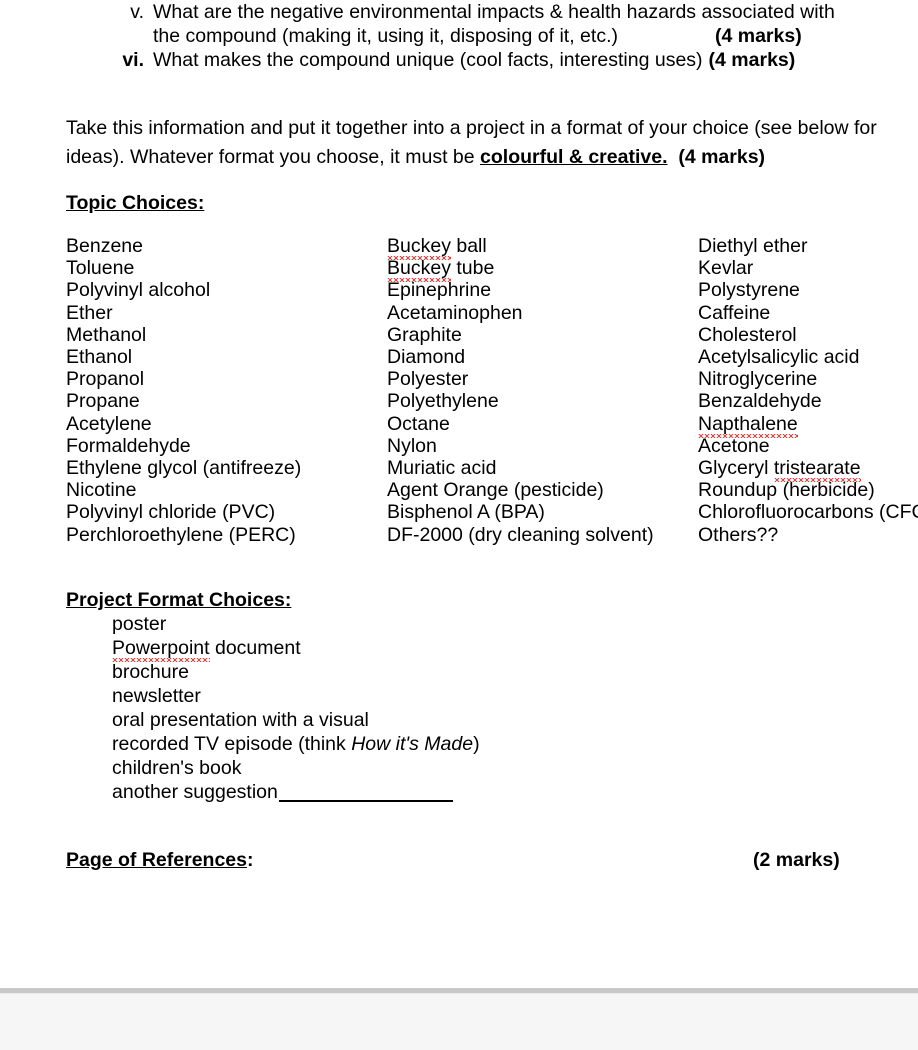  What do you see at coordinates (89, 312) in the screenshot?
I see `topic-item: Ether` at bounding box center [89, 312].